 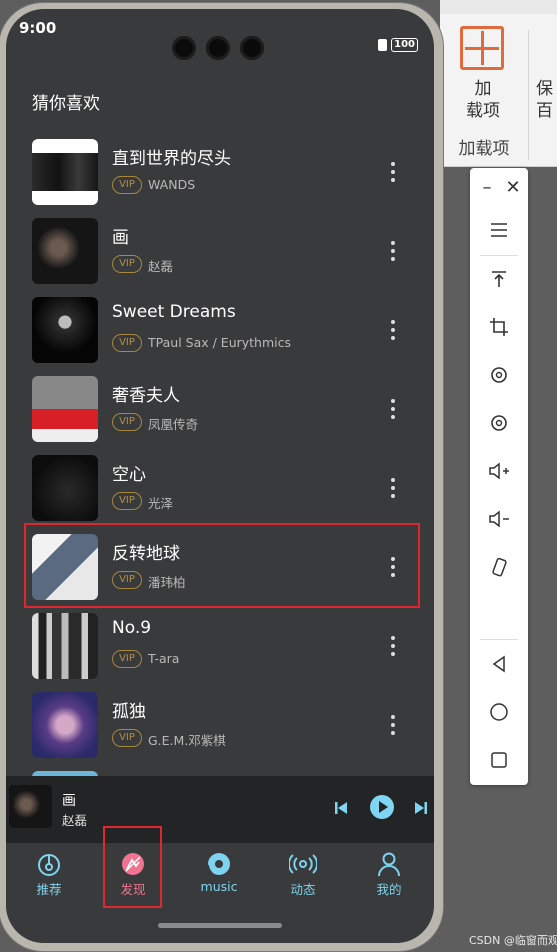 I want to click on song-artist: TPaul Sax / Eurythmics, so click(x=220, y=342).